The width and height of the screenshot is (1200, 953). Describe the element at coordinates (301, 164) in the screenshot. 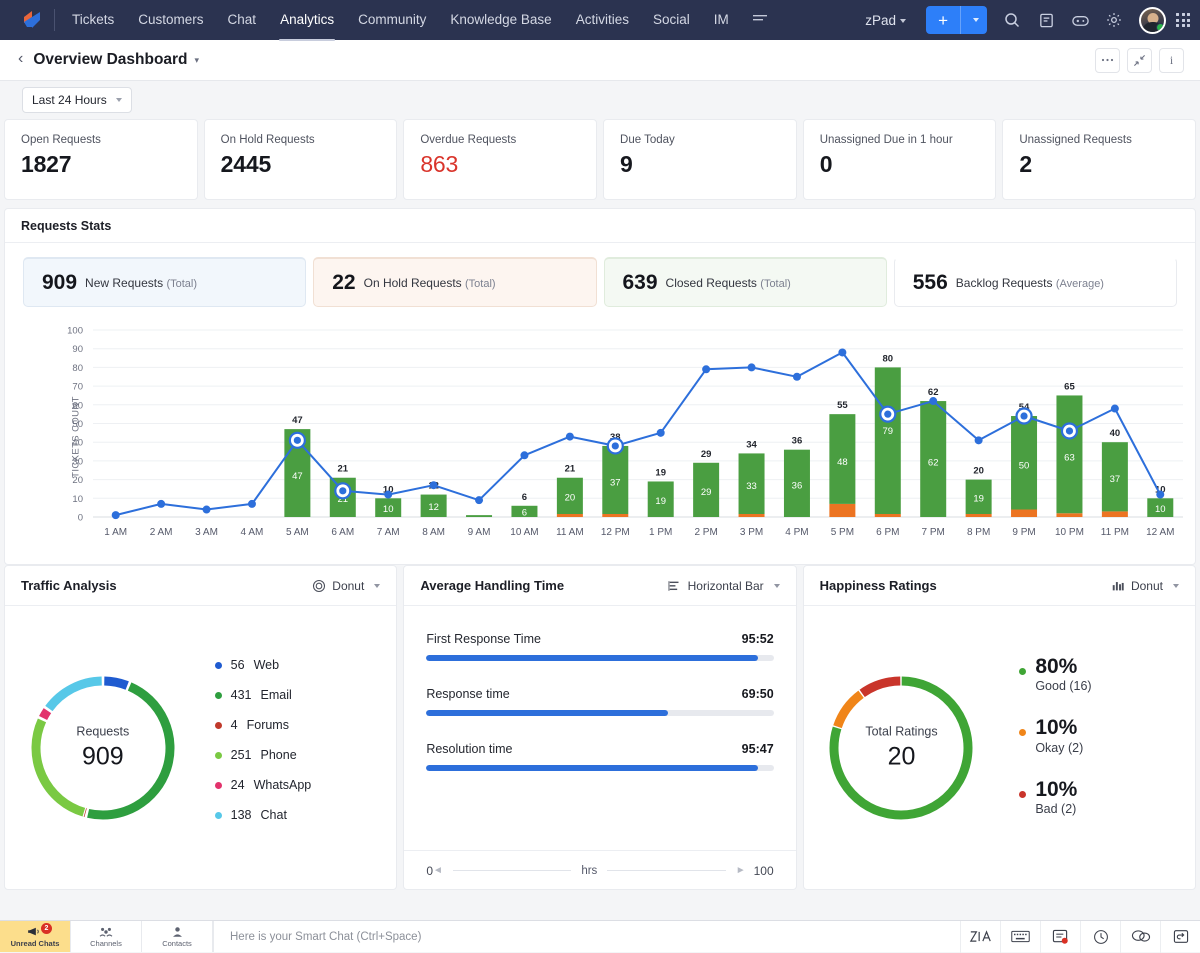

I see `kpi-value: 2445` at that location.